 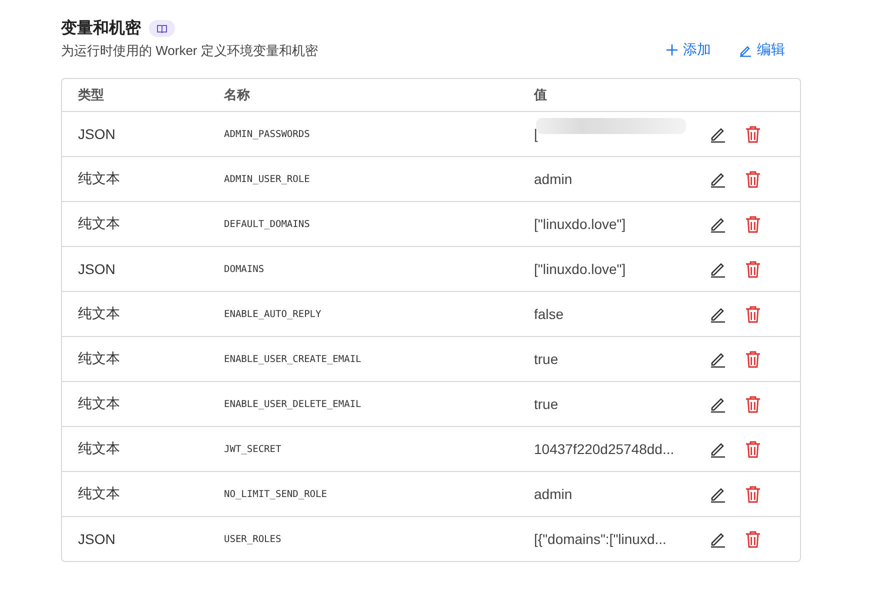 What do you see at coordinates (549, 314) in the screenshot?
I see `table-cell: false` at bounding box center [549, 314].